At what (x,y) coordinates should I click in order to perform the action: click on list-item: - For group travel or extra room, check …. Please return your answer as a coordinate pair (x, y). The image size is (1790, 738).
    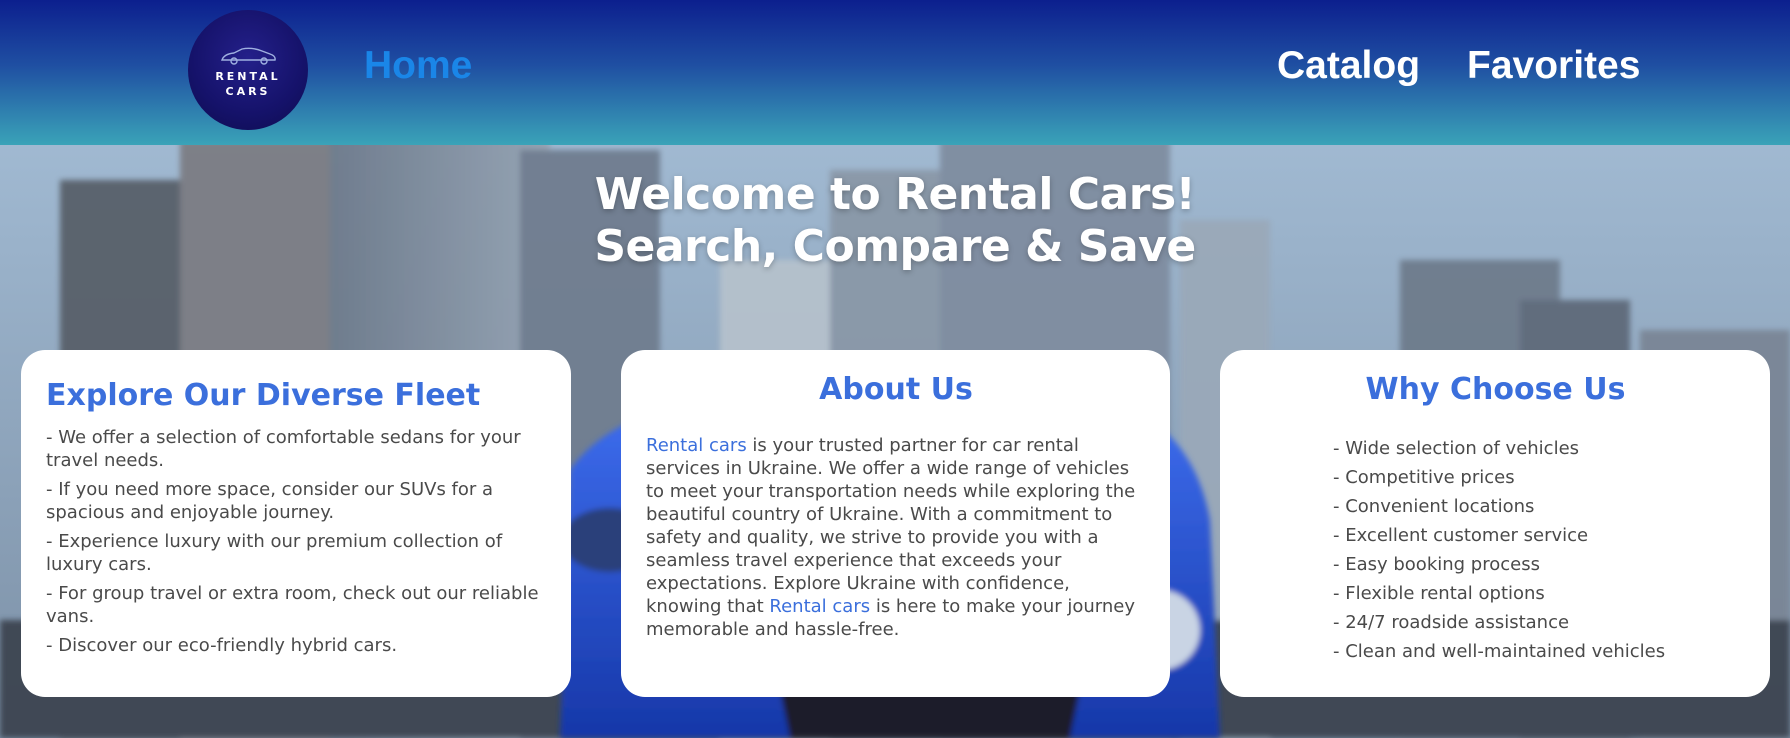
    Looking at the image, I should click on (292, 605).